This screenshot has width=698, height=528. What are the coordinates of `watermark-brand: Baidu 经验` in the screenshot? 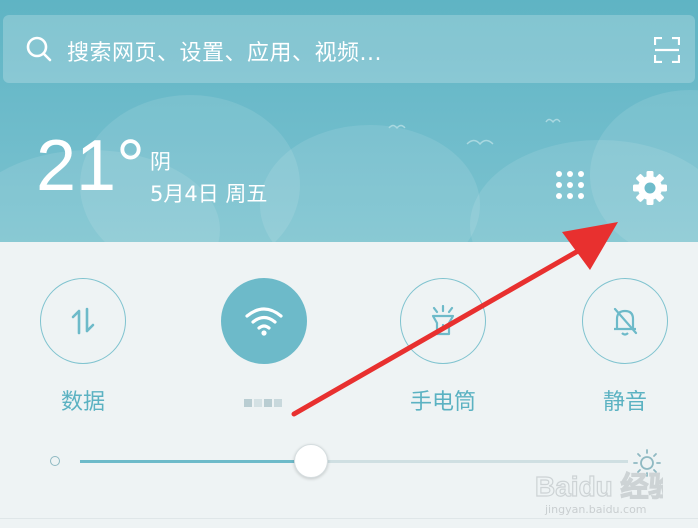 It's located at (599, 486).